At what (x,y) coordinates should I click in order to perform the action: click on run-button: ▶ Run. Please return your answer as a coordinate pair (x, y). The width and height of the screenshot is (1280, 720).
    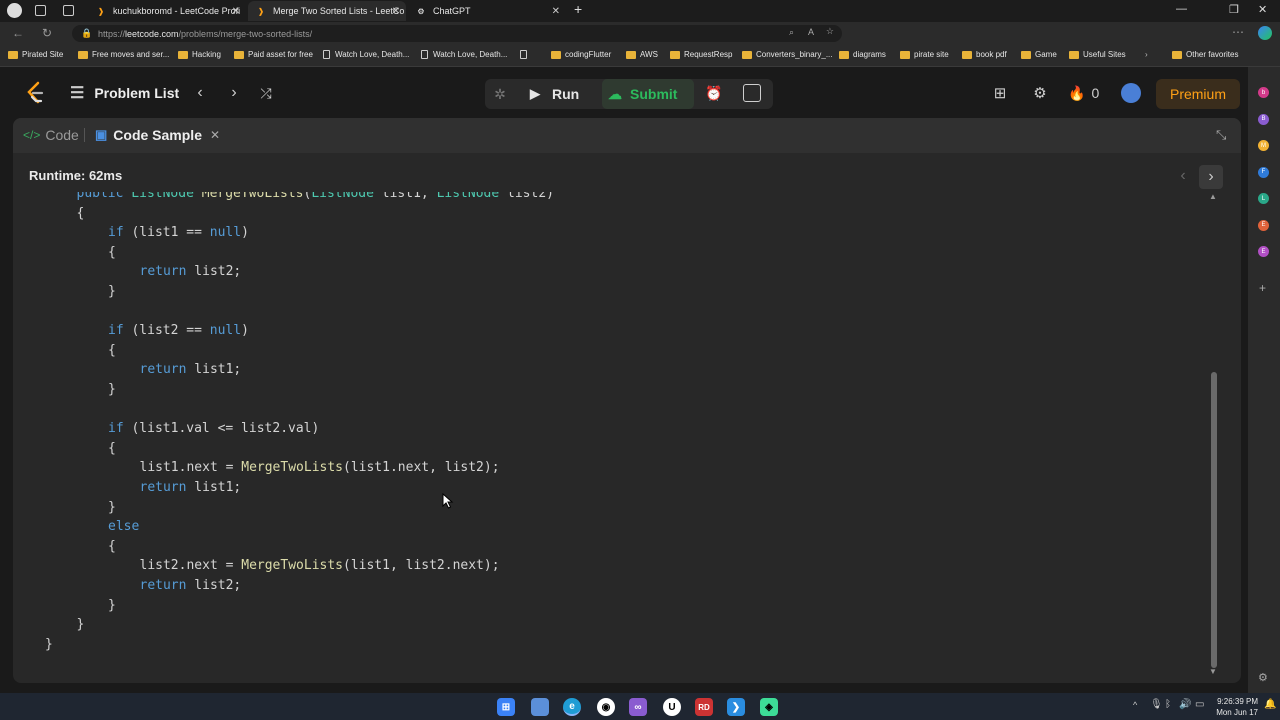
    Looking at the image, I should click on (554, 94).